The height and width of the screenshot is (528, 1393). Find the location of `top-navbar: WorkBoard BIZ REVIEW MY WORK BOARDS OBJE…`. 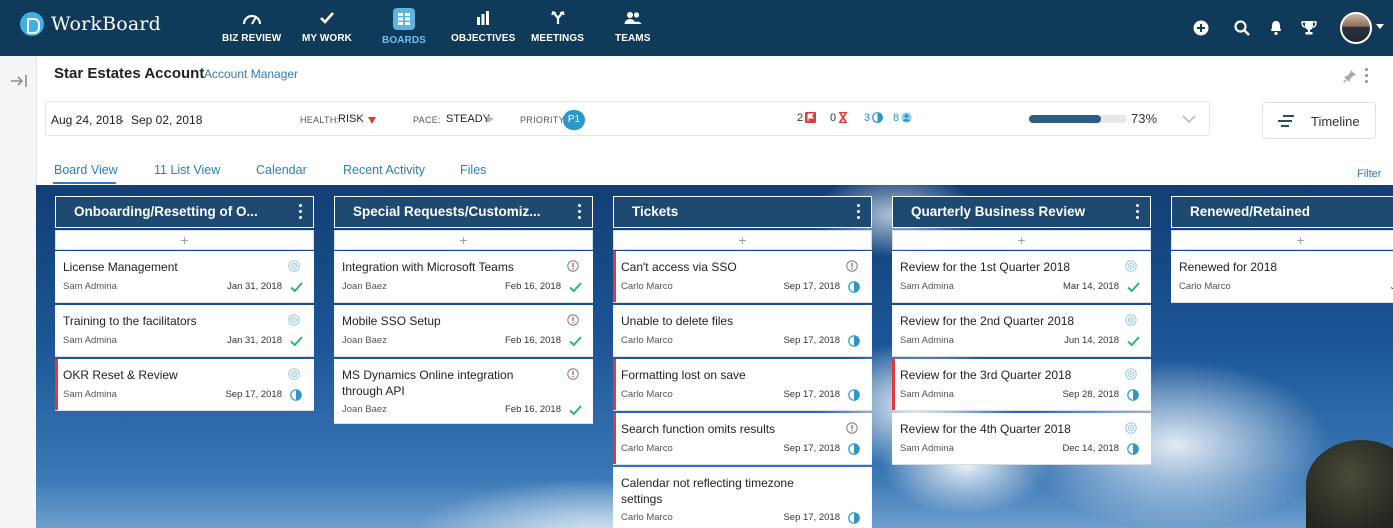

top-navbar: WorkBoard BIZ REVIEW MY WORK BOARDS OBJE… is located at coordinates (696, 28).